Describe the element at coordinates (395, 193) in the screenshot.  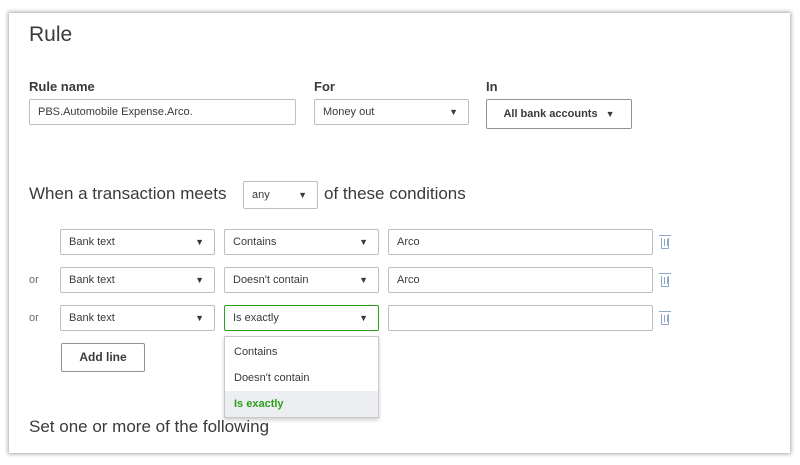
I see `conditions-sentence-suffix: of these conditions` at that location.